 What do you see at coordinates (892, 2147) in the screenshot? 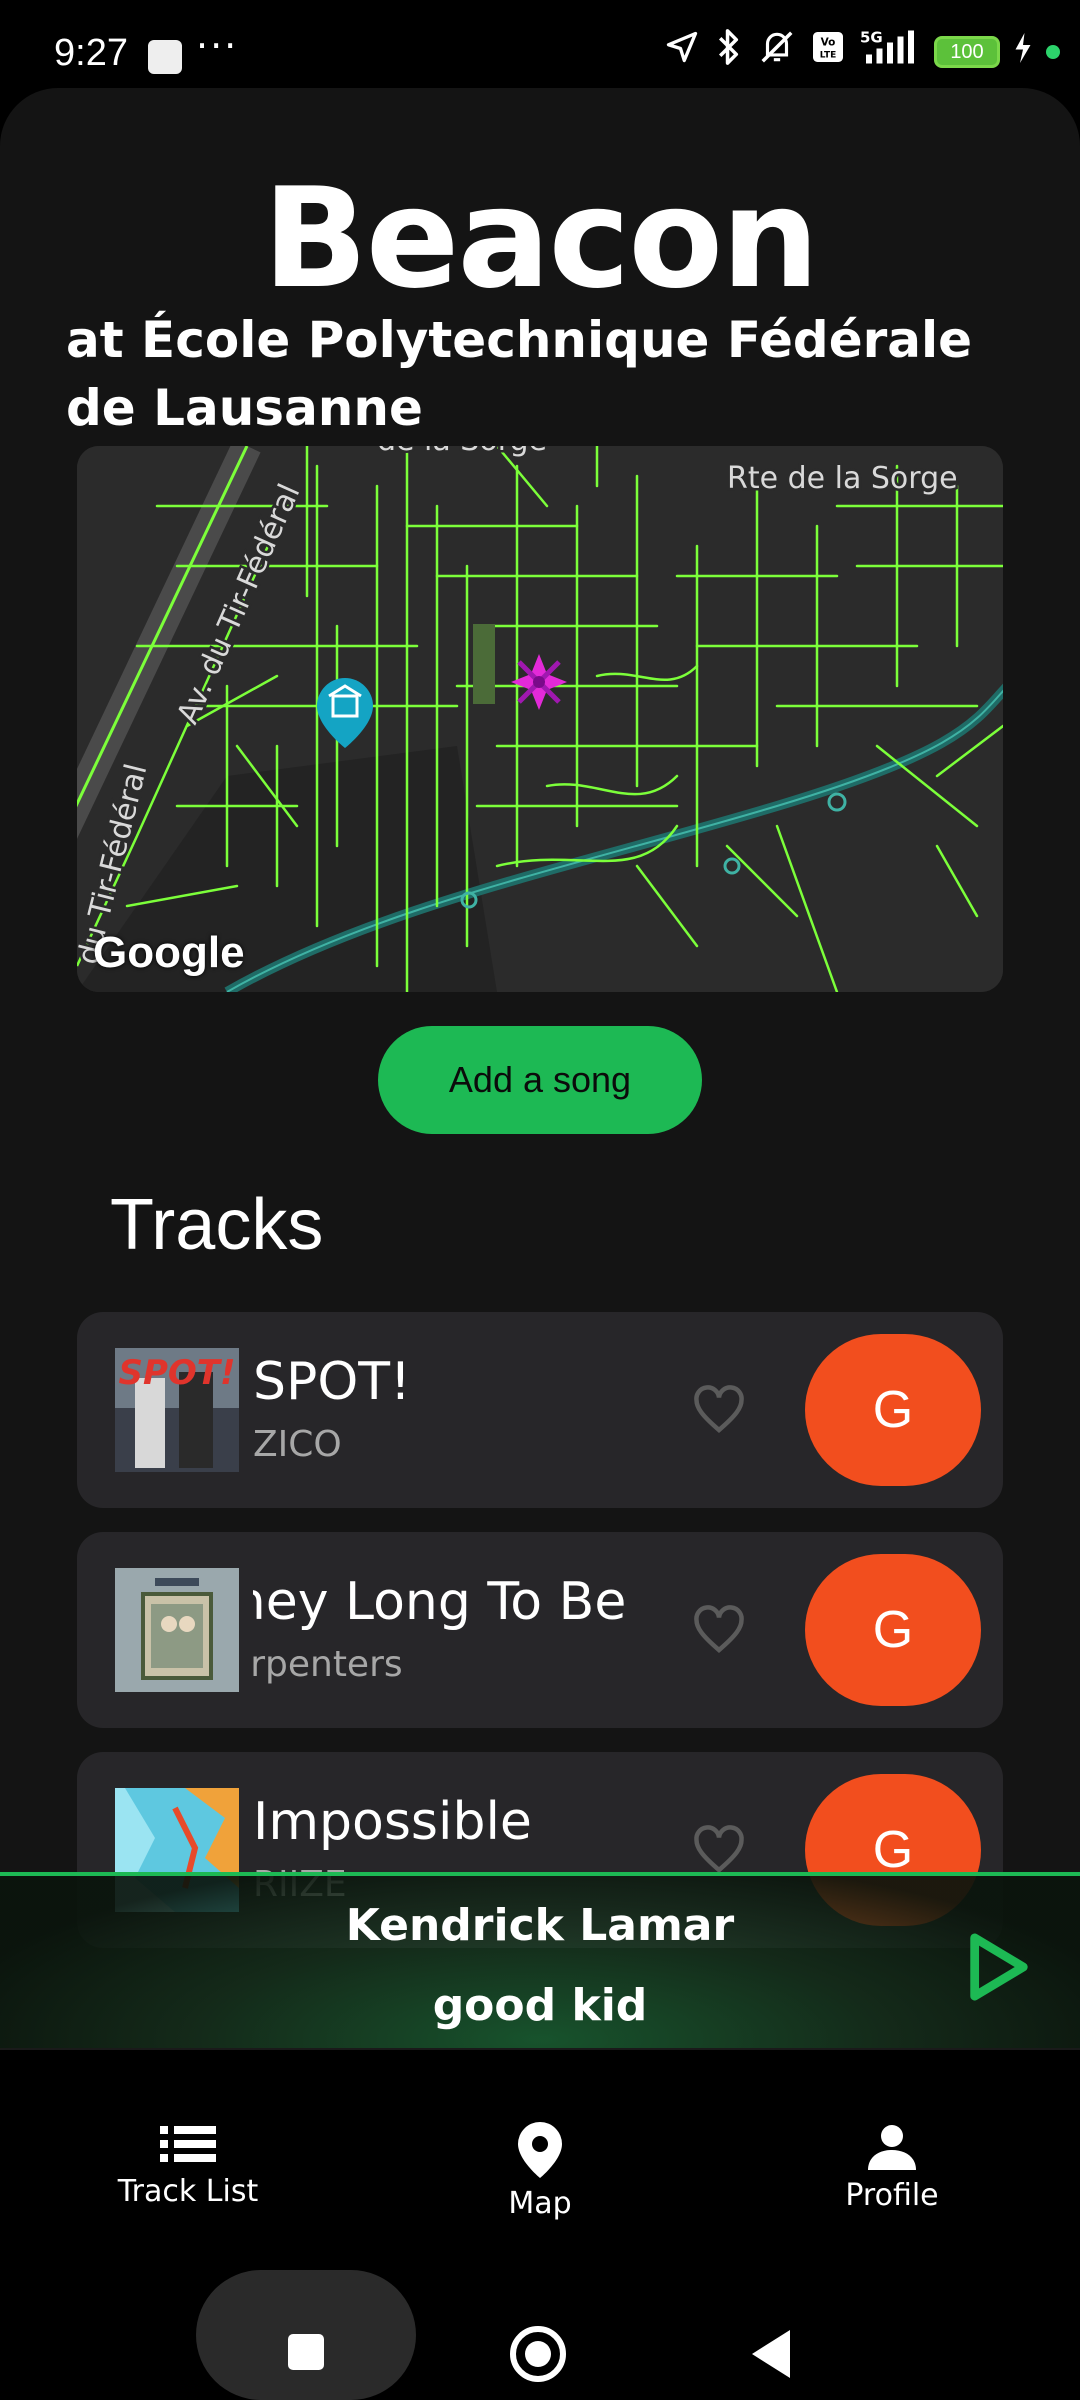
I see `person-icon` at bounding box center [892, 2147].